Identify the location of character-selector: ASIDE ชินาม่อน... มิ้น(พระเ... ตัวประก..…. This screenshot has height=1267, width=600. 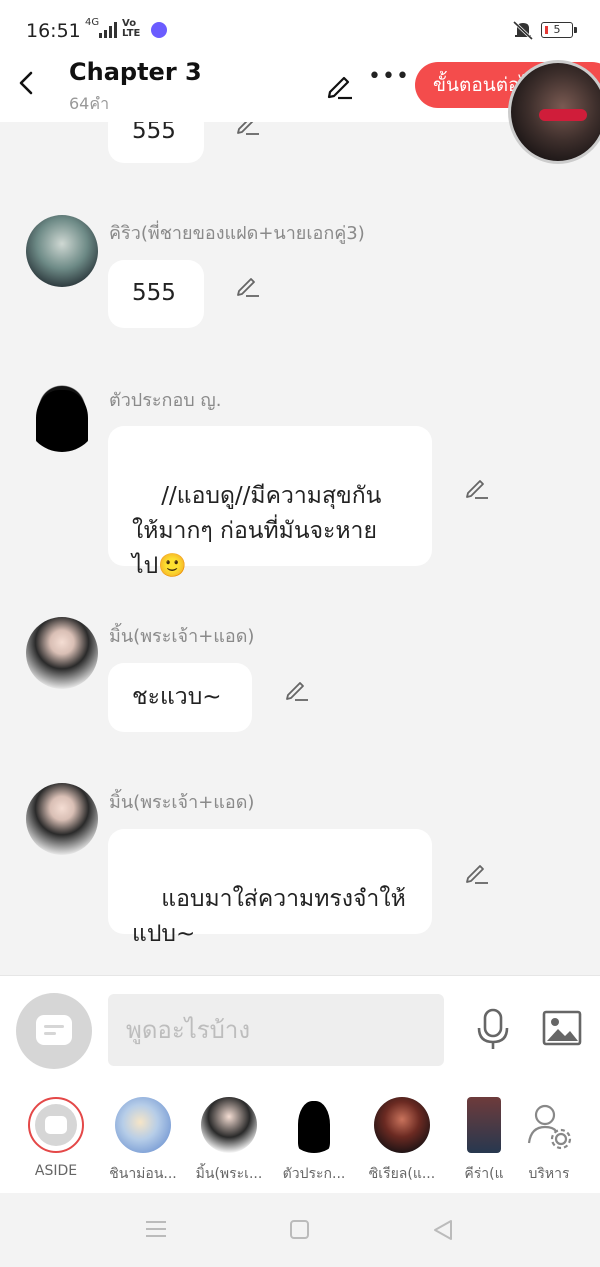
(300, 1138).